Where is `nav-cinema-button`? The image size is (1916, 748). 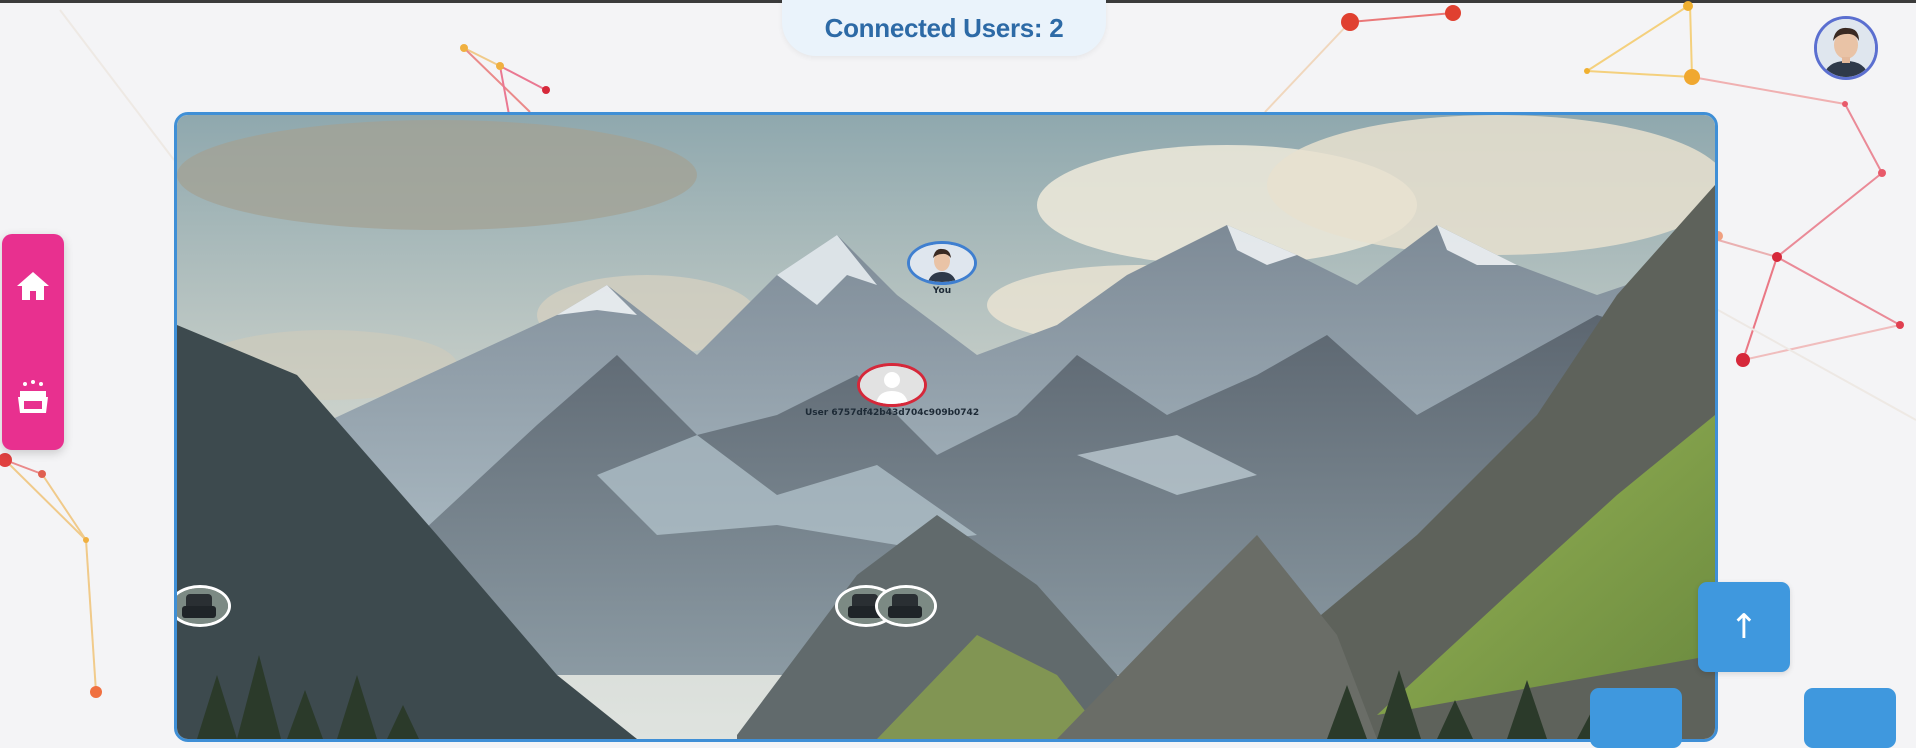 nav-cinema-button is located at coordinates (33, 398).